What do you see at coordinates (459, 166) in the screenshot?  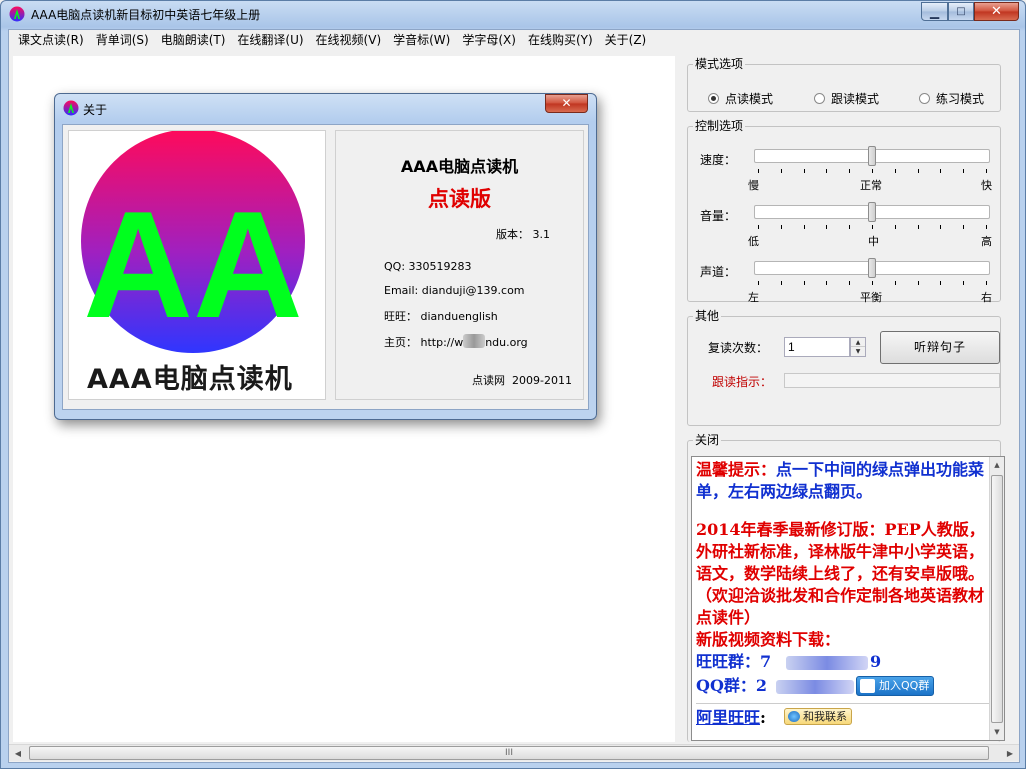 I see `product-name: AAA电脑点读机` at bounding box center [459, 166].